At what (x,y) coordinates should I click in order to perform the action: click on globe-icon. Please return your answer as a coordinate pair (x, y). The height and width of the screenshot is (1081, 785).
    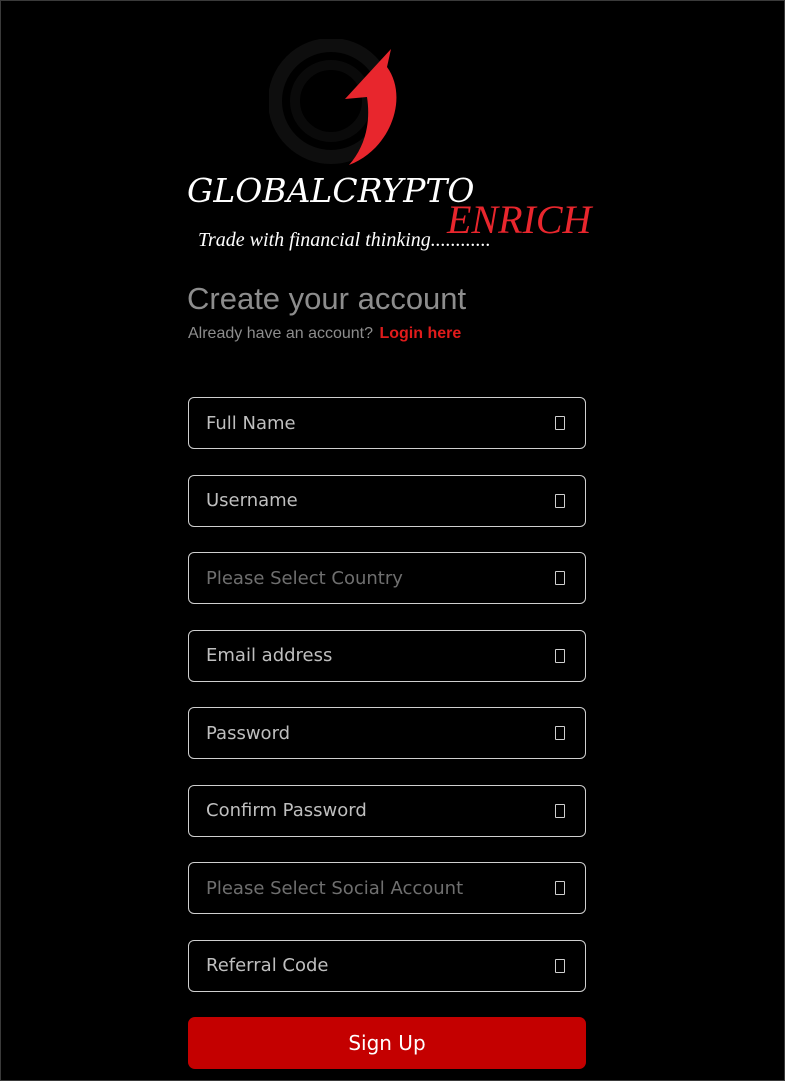
    Looking at the image, I should click on (560, 578).